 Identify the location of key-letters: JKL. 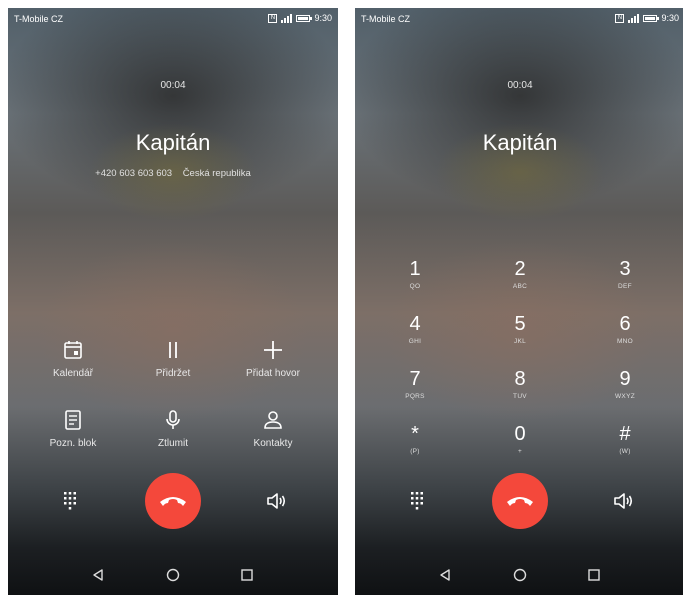
(520, 341).